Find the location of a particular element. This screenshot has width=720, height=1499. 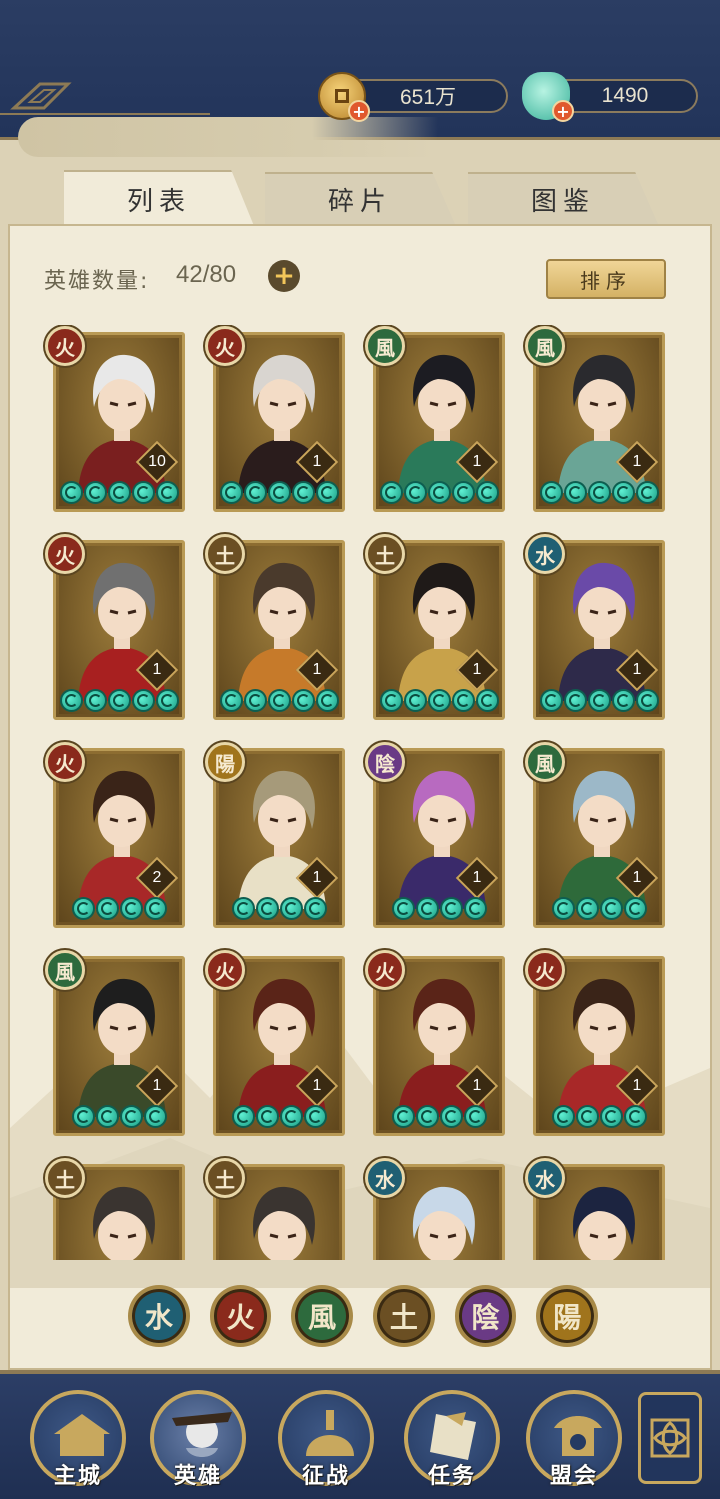

filter-wind-button: 風 is located at coordinates (322, 1316).